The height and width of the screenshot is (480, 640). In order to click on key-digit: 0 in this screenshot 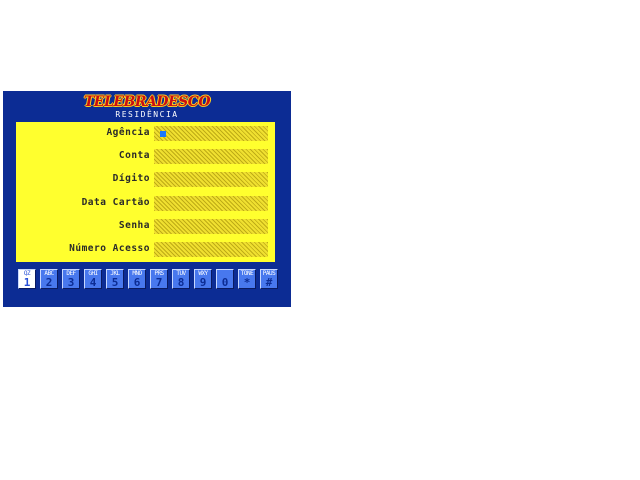, I will do `click(225, 282)`.